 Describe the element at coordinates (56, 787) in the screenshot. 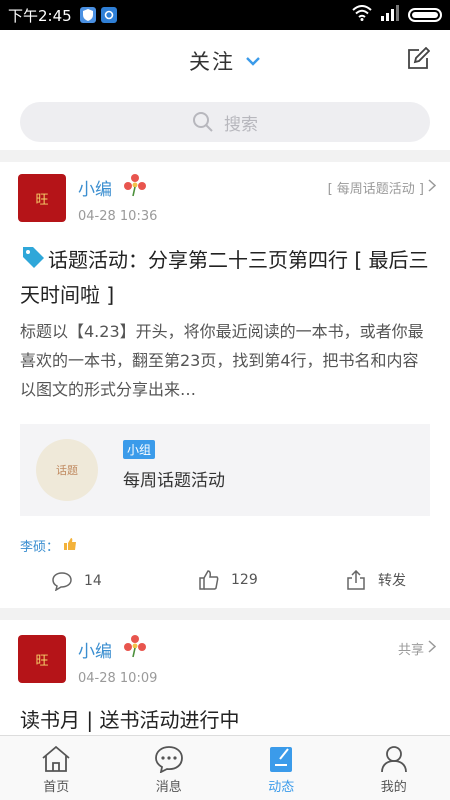

I see `tab-label: 首页` at that location.